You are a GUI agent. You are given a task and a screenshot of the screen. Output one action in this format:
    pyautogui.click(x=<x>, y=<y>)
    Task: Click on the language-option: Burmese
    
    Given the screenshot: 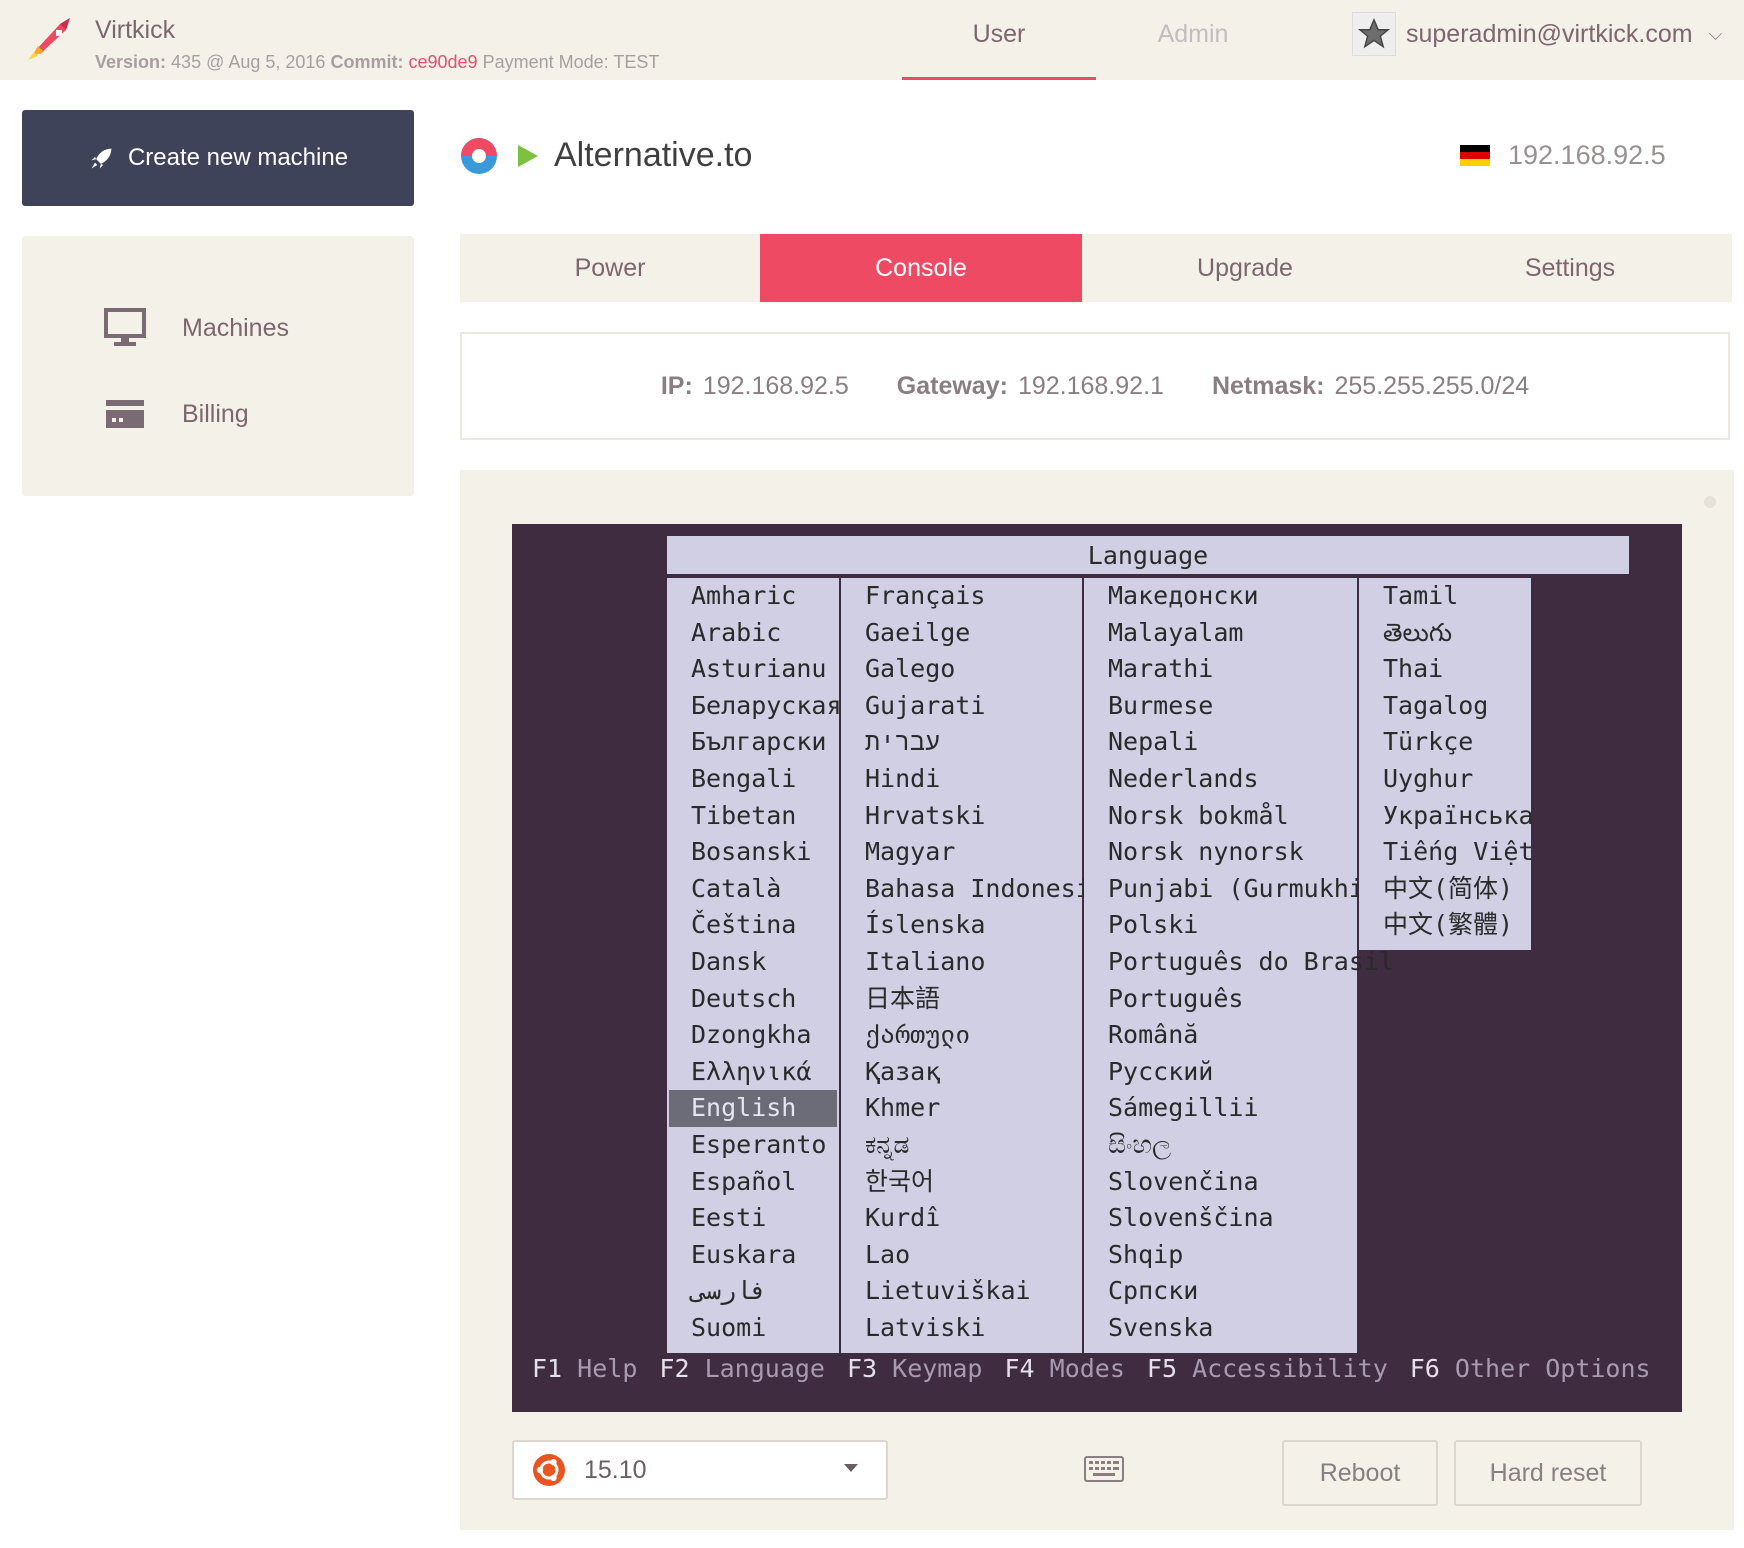 What is the action you would take?
    pyautogui.click(x=1220, y=706)
    